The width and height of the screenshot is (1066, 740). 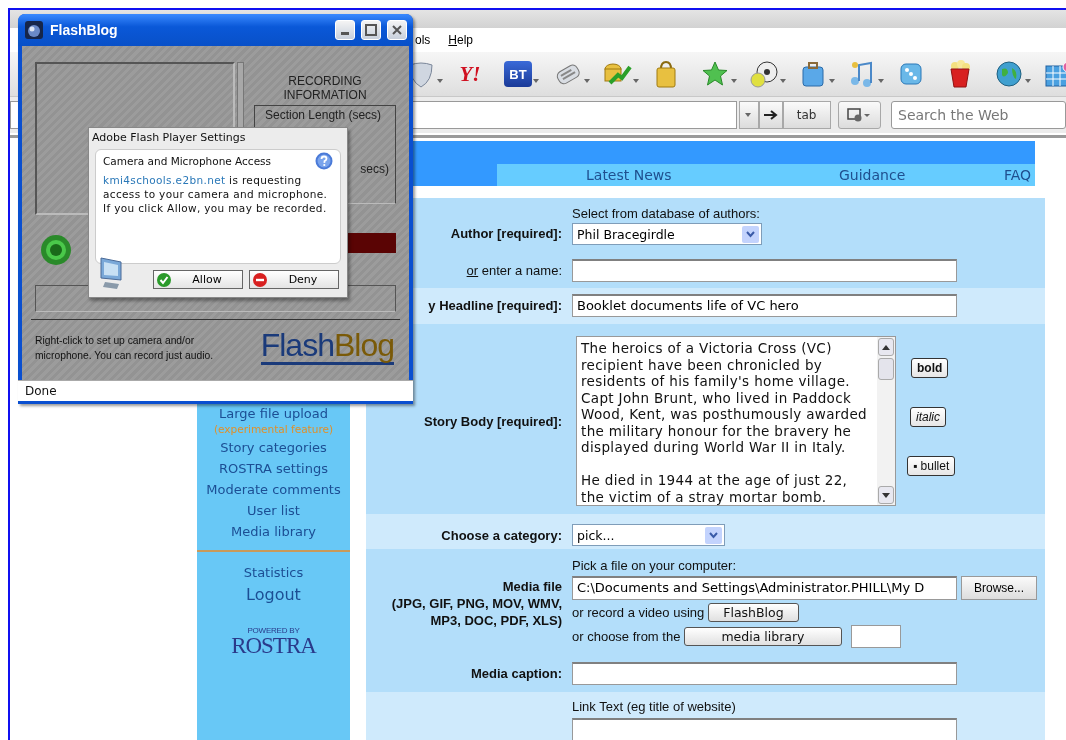 I want to click on arrow-up-icon, so click(x=886, y=347).